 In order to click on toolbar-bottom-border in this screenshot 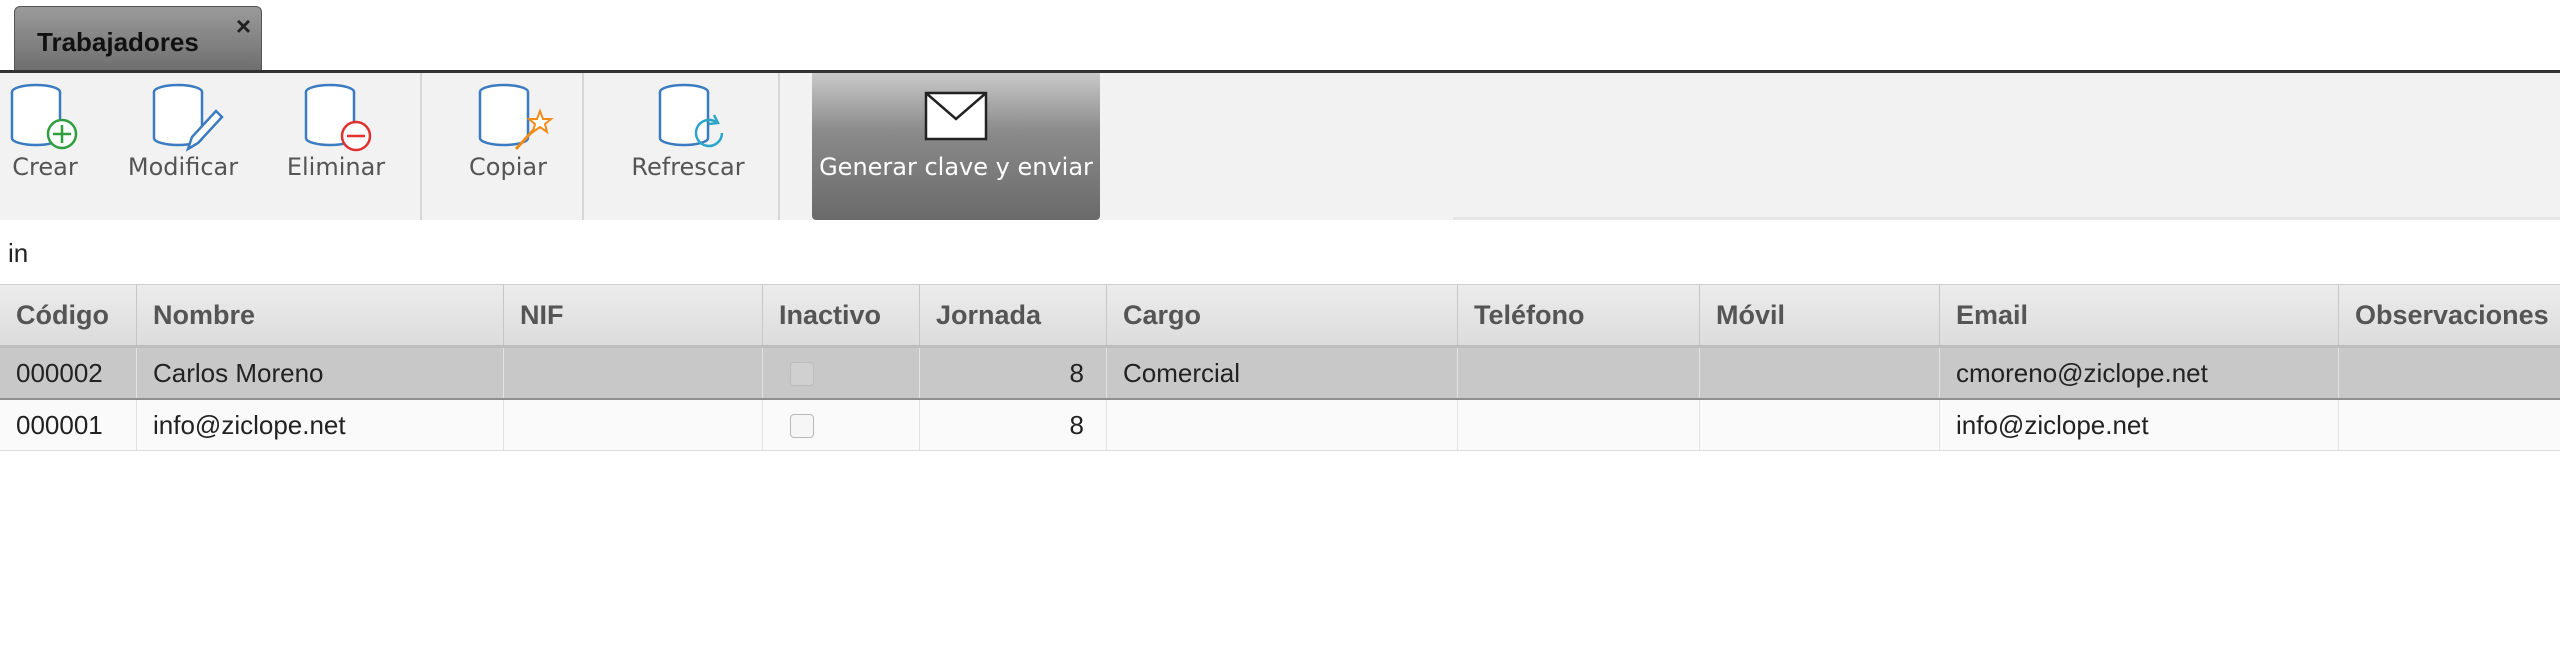, I will do `click(2006, 218)`.